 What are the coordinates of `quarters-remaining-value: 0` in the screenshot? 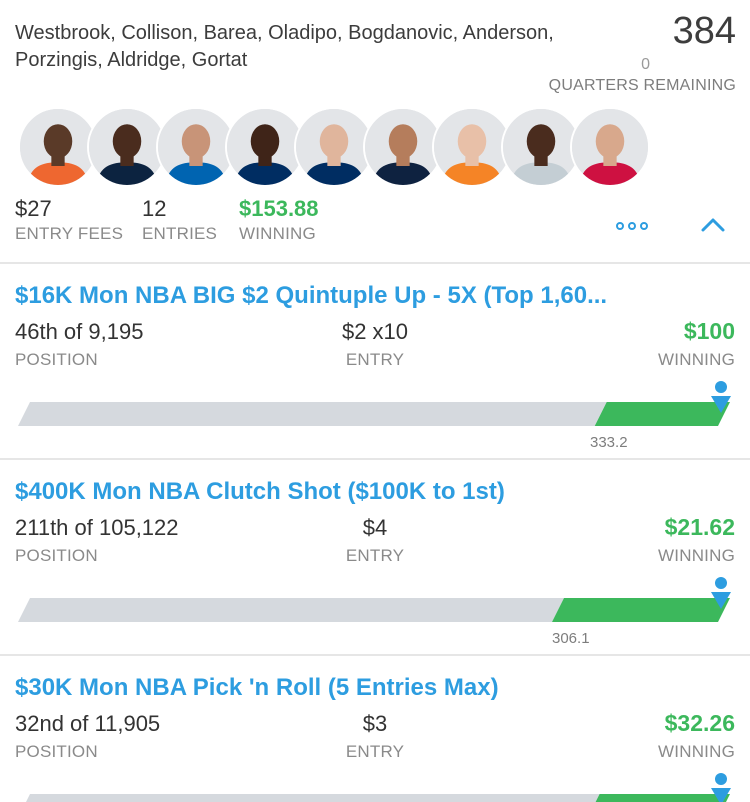 It's located at (645, 64).